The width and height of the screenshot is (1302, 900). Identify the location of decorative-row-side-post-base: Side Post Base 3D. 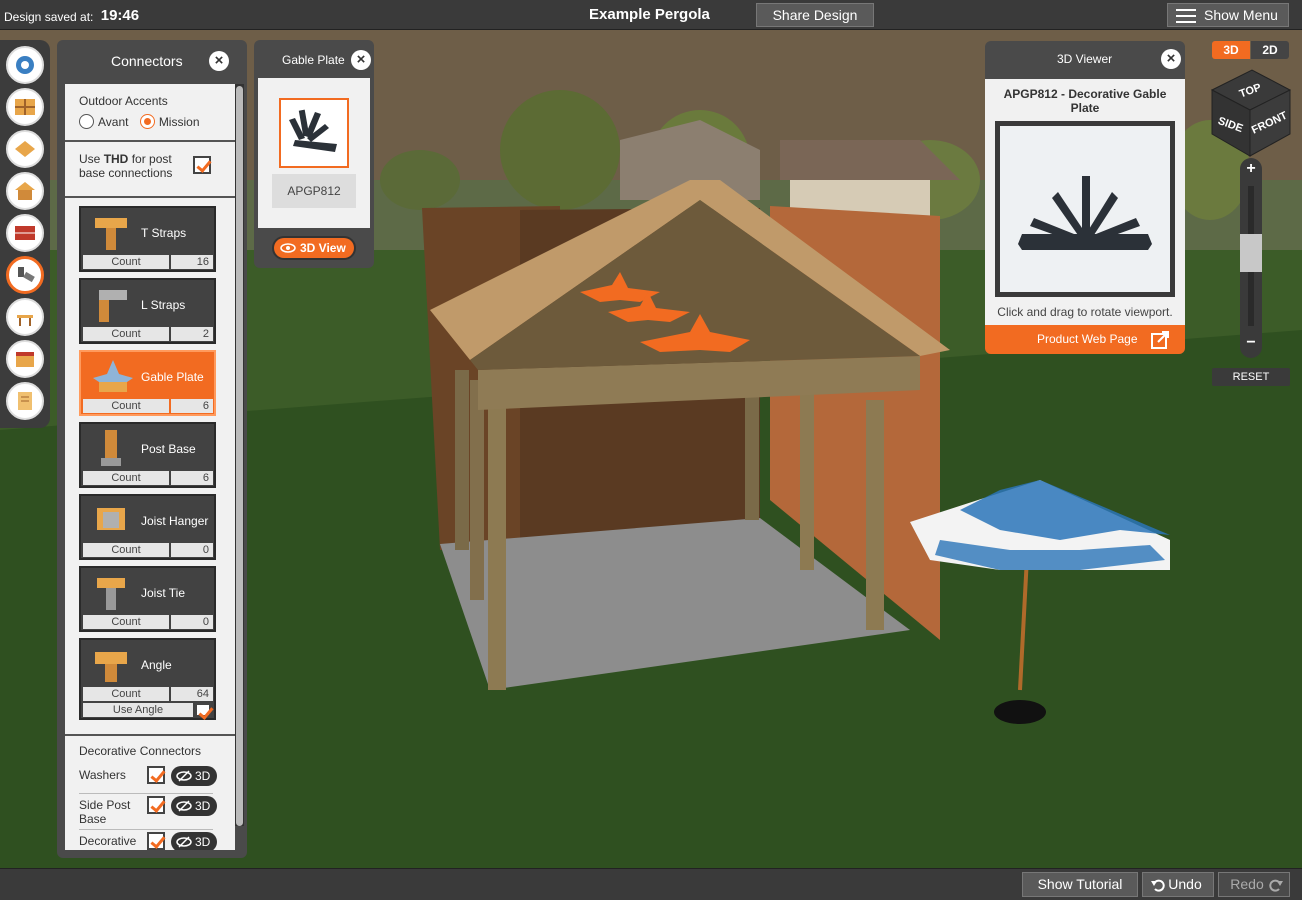
(148, 812).